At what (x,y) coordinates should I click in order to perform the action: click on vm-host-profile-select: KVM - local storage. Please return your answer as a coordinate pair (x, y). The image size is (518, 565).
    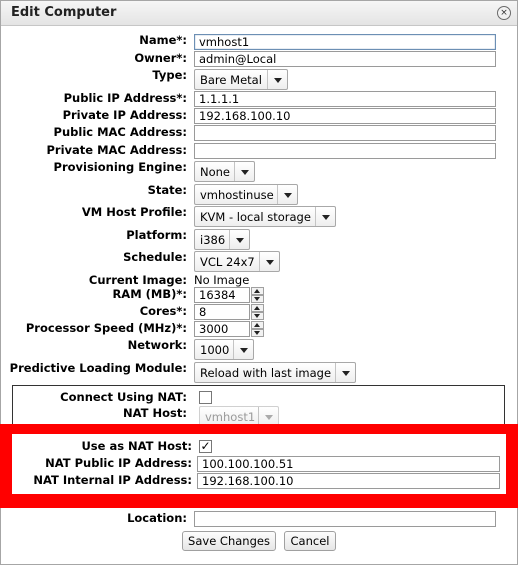
    Looking at the image, I should click on (265, 216).